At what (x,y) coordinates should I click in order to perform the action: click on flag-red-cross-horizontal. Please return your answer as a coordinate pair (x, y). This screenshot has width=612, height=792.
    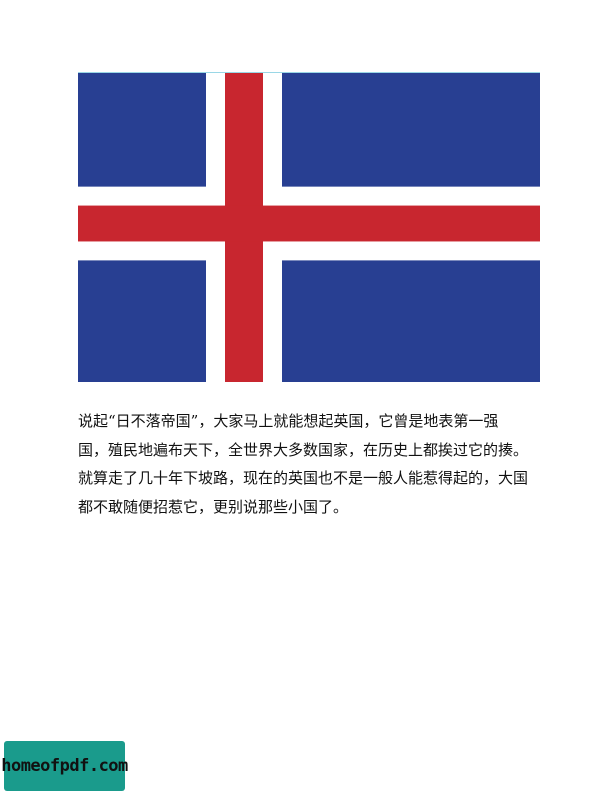
    Looking at the image, I should click on (309, 223).